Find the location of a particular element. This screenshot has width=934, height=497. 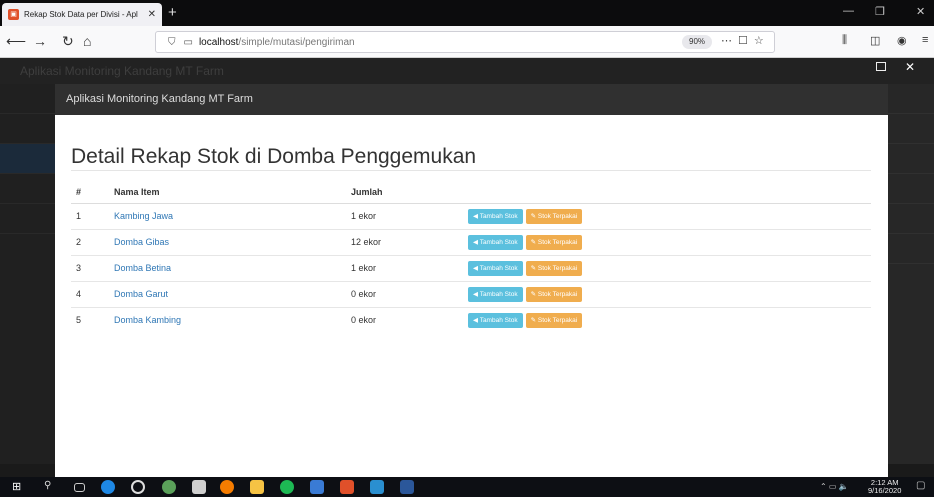

edge-icon is located at coordinates (108, 487).